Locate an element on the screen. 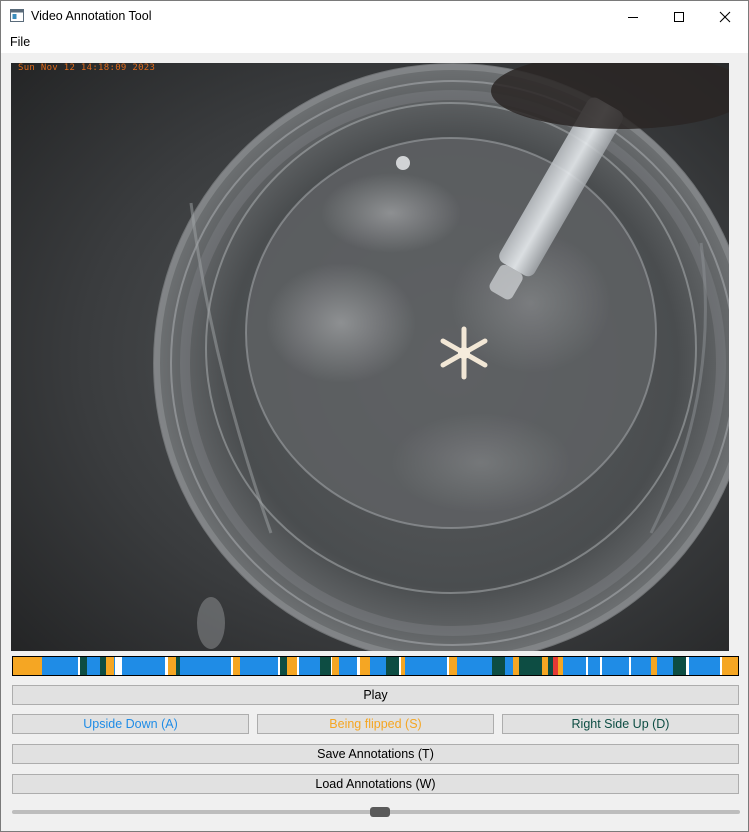  annotation-timeline is located at coordinates (375, 666).